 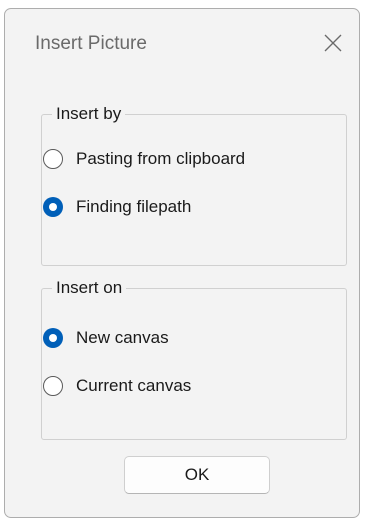 What do you see at coordinates (133, 386) in the screenshot?
I see `radio-label: Current canvas` at bounding box center [133, 386].